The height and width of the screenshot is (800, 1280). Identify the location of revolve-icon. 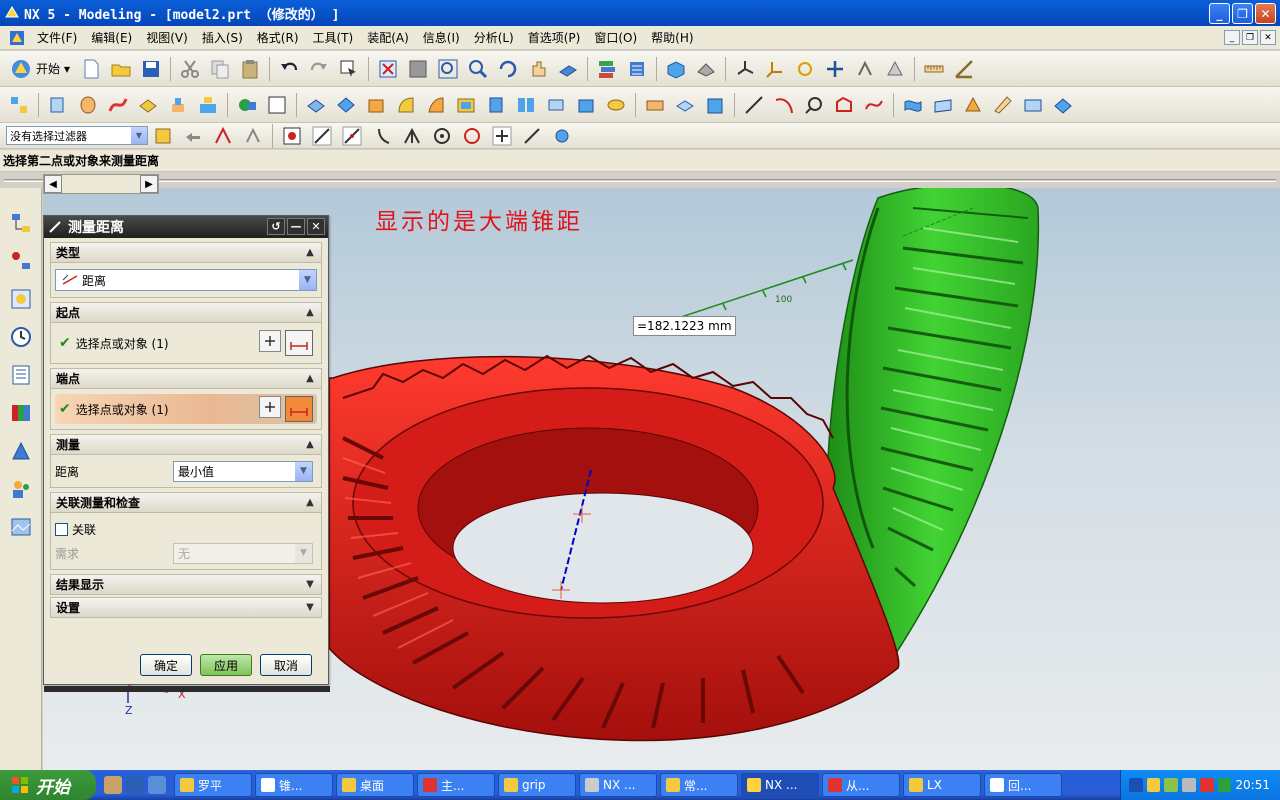
(88, 105).